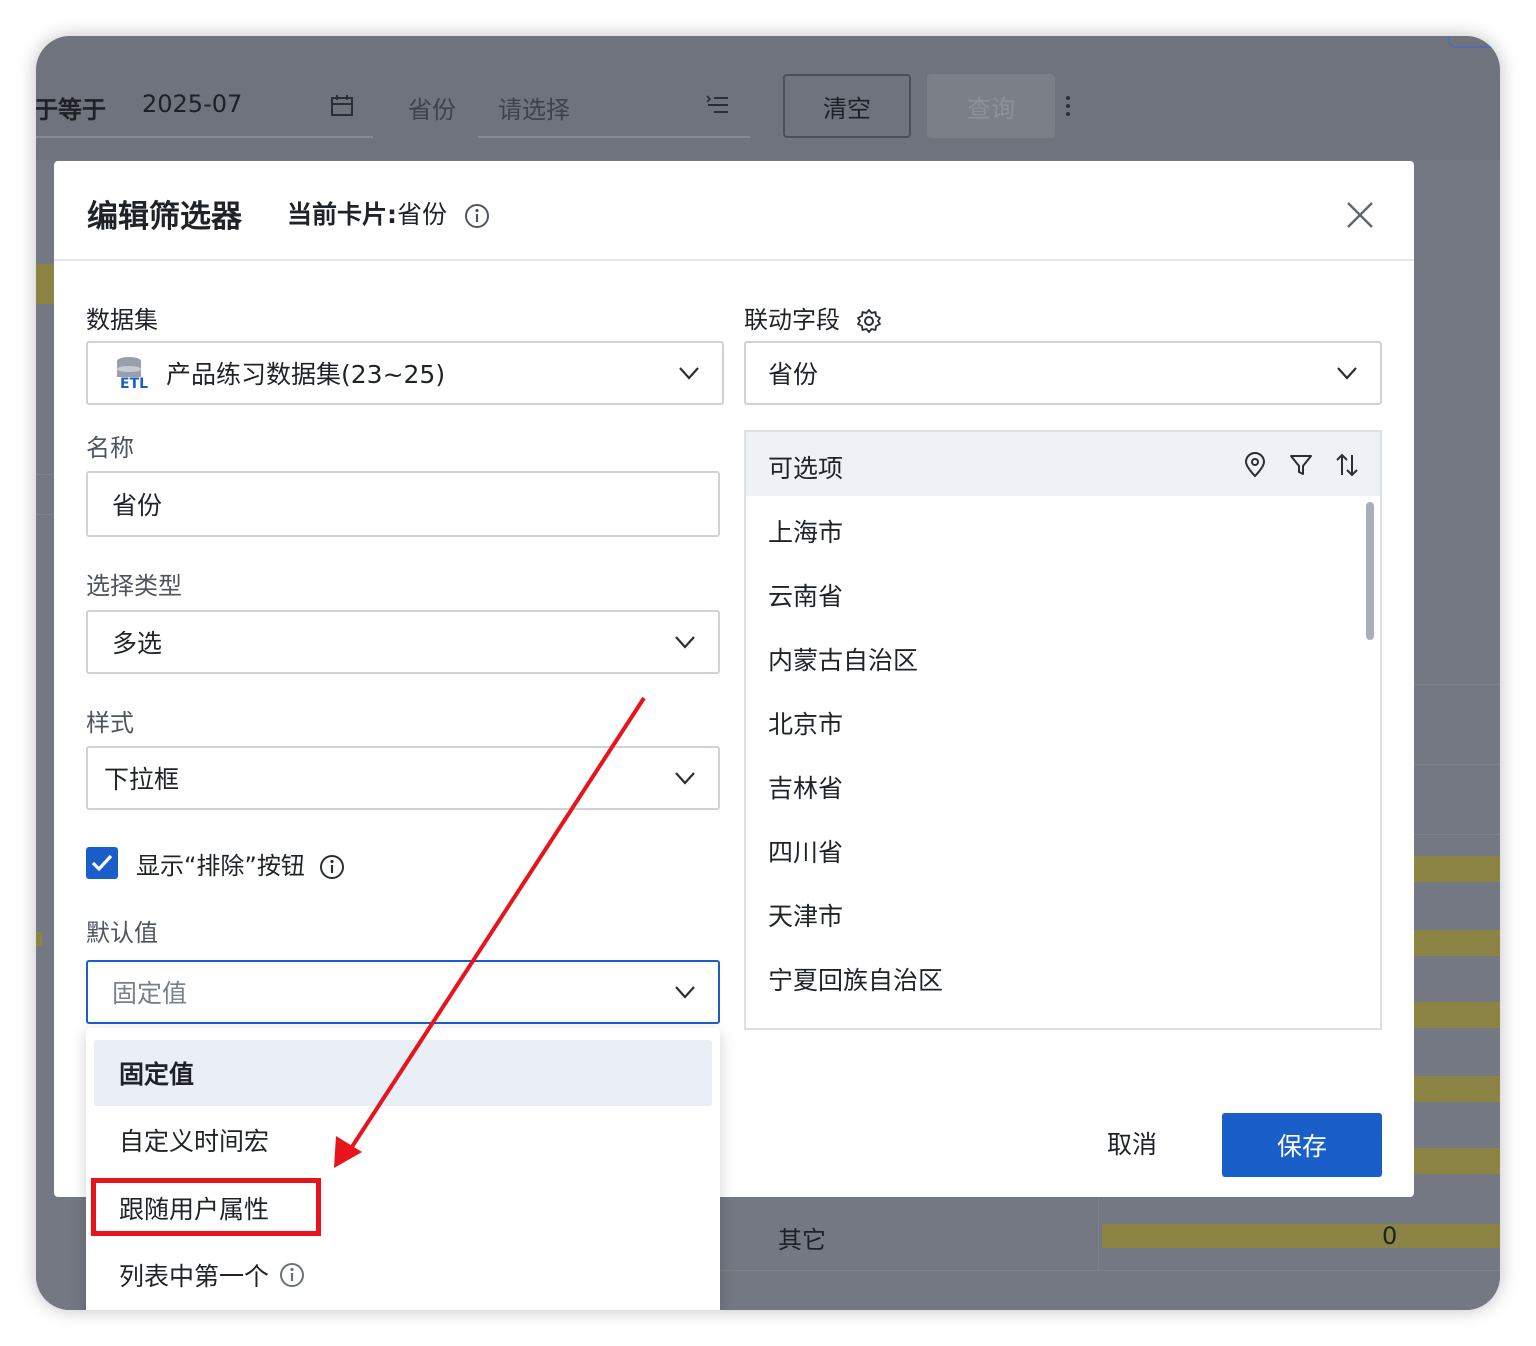 The width and height of the screenshot is (1536, 1346). What do you see at coordinates (855, 979) in the screenshot?
I see `option-item: 宁夏回族自治区` at bounding box center [855, 979].